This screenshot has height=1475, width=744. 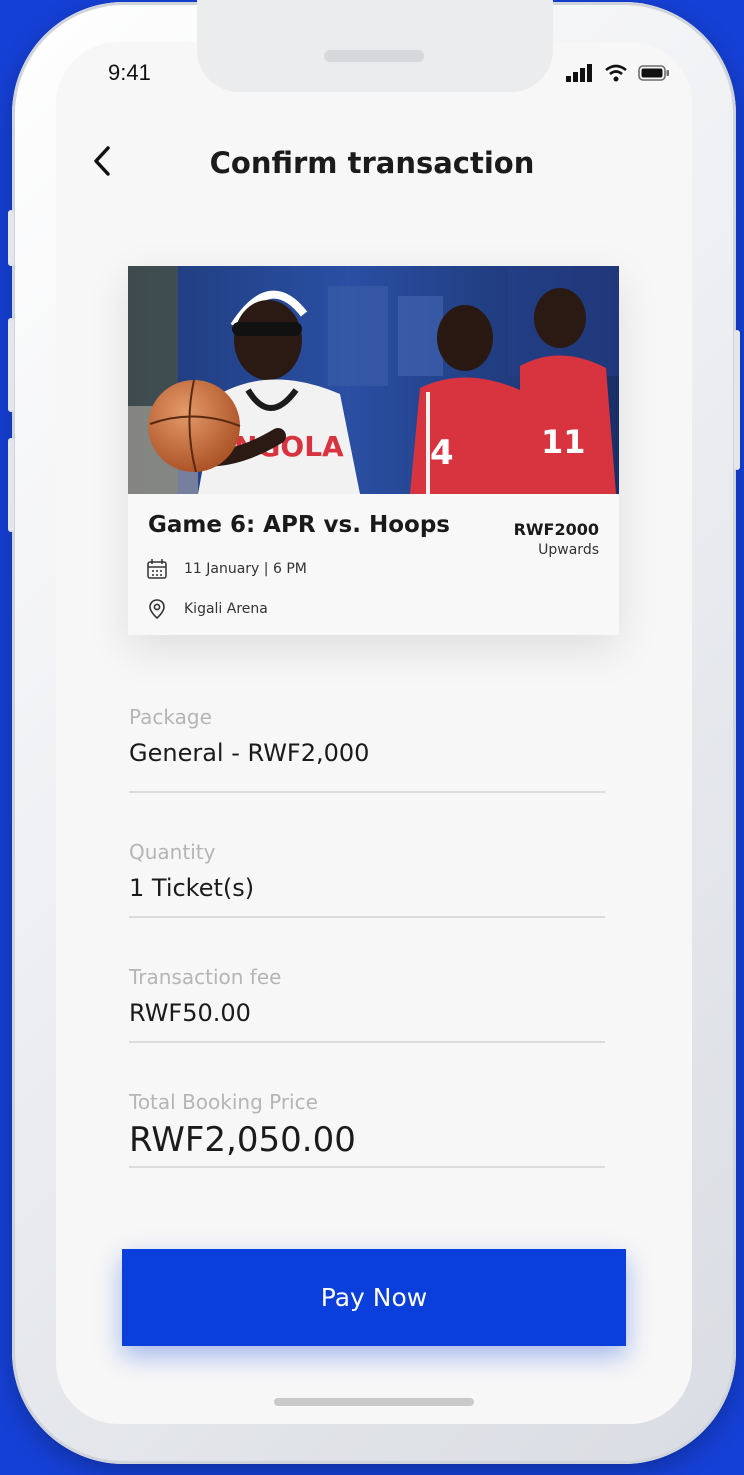 What do you see at coordinates (374, 56) in the screenshot?
I see `speaker-grille` at bounding box center [374, 56].